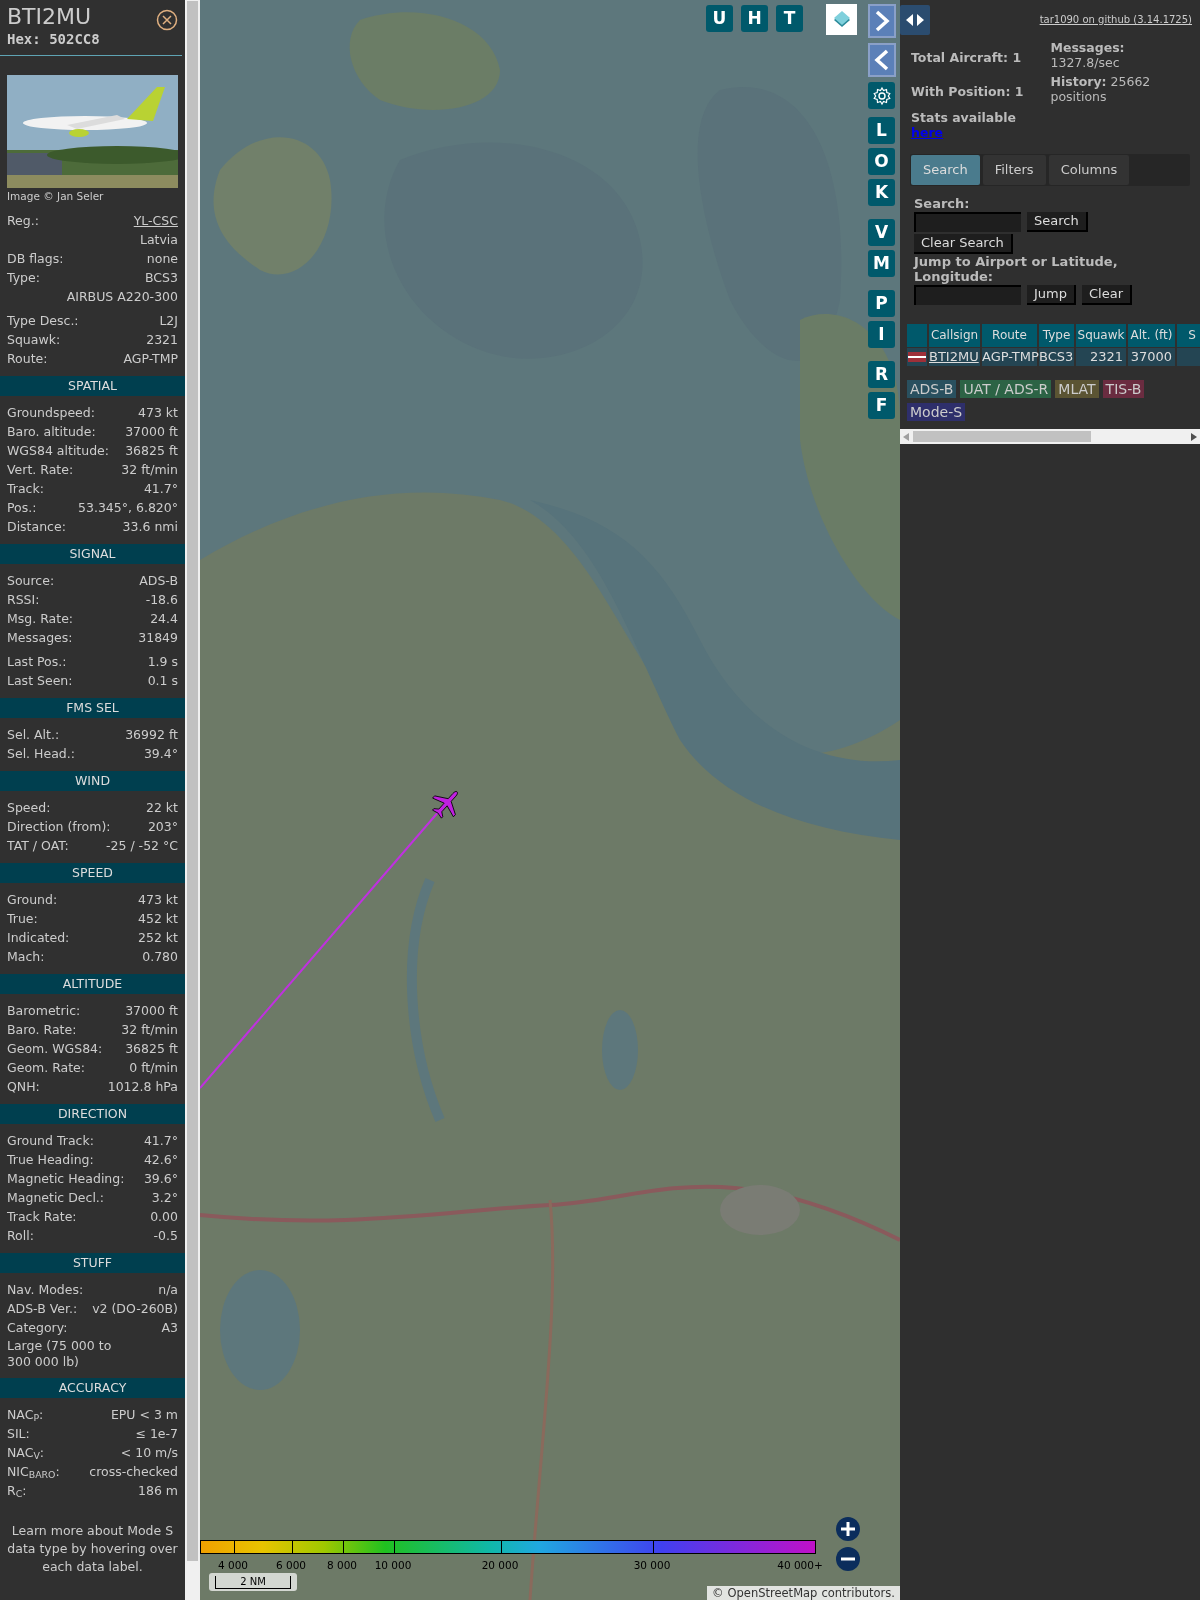  Describe the element at coordinates (168, 321) in the screenshot. I see `field-value: L2J` at that location.